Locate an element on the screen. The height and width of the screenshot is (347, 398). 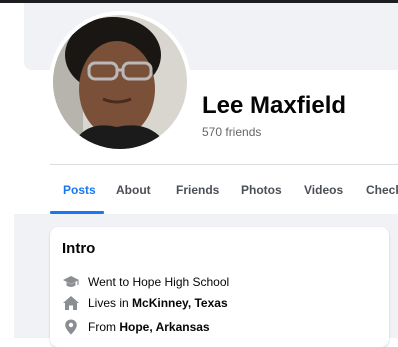
intro-item-text: Went to Hope High School is located at coordinates (159, 282).